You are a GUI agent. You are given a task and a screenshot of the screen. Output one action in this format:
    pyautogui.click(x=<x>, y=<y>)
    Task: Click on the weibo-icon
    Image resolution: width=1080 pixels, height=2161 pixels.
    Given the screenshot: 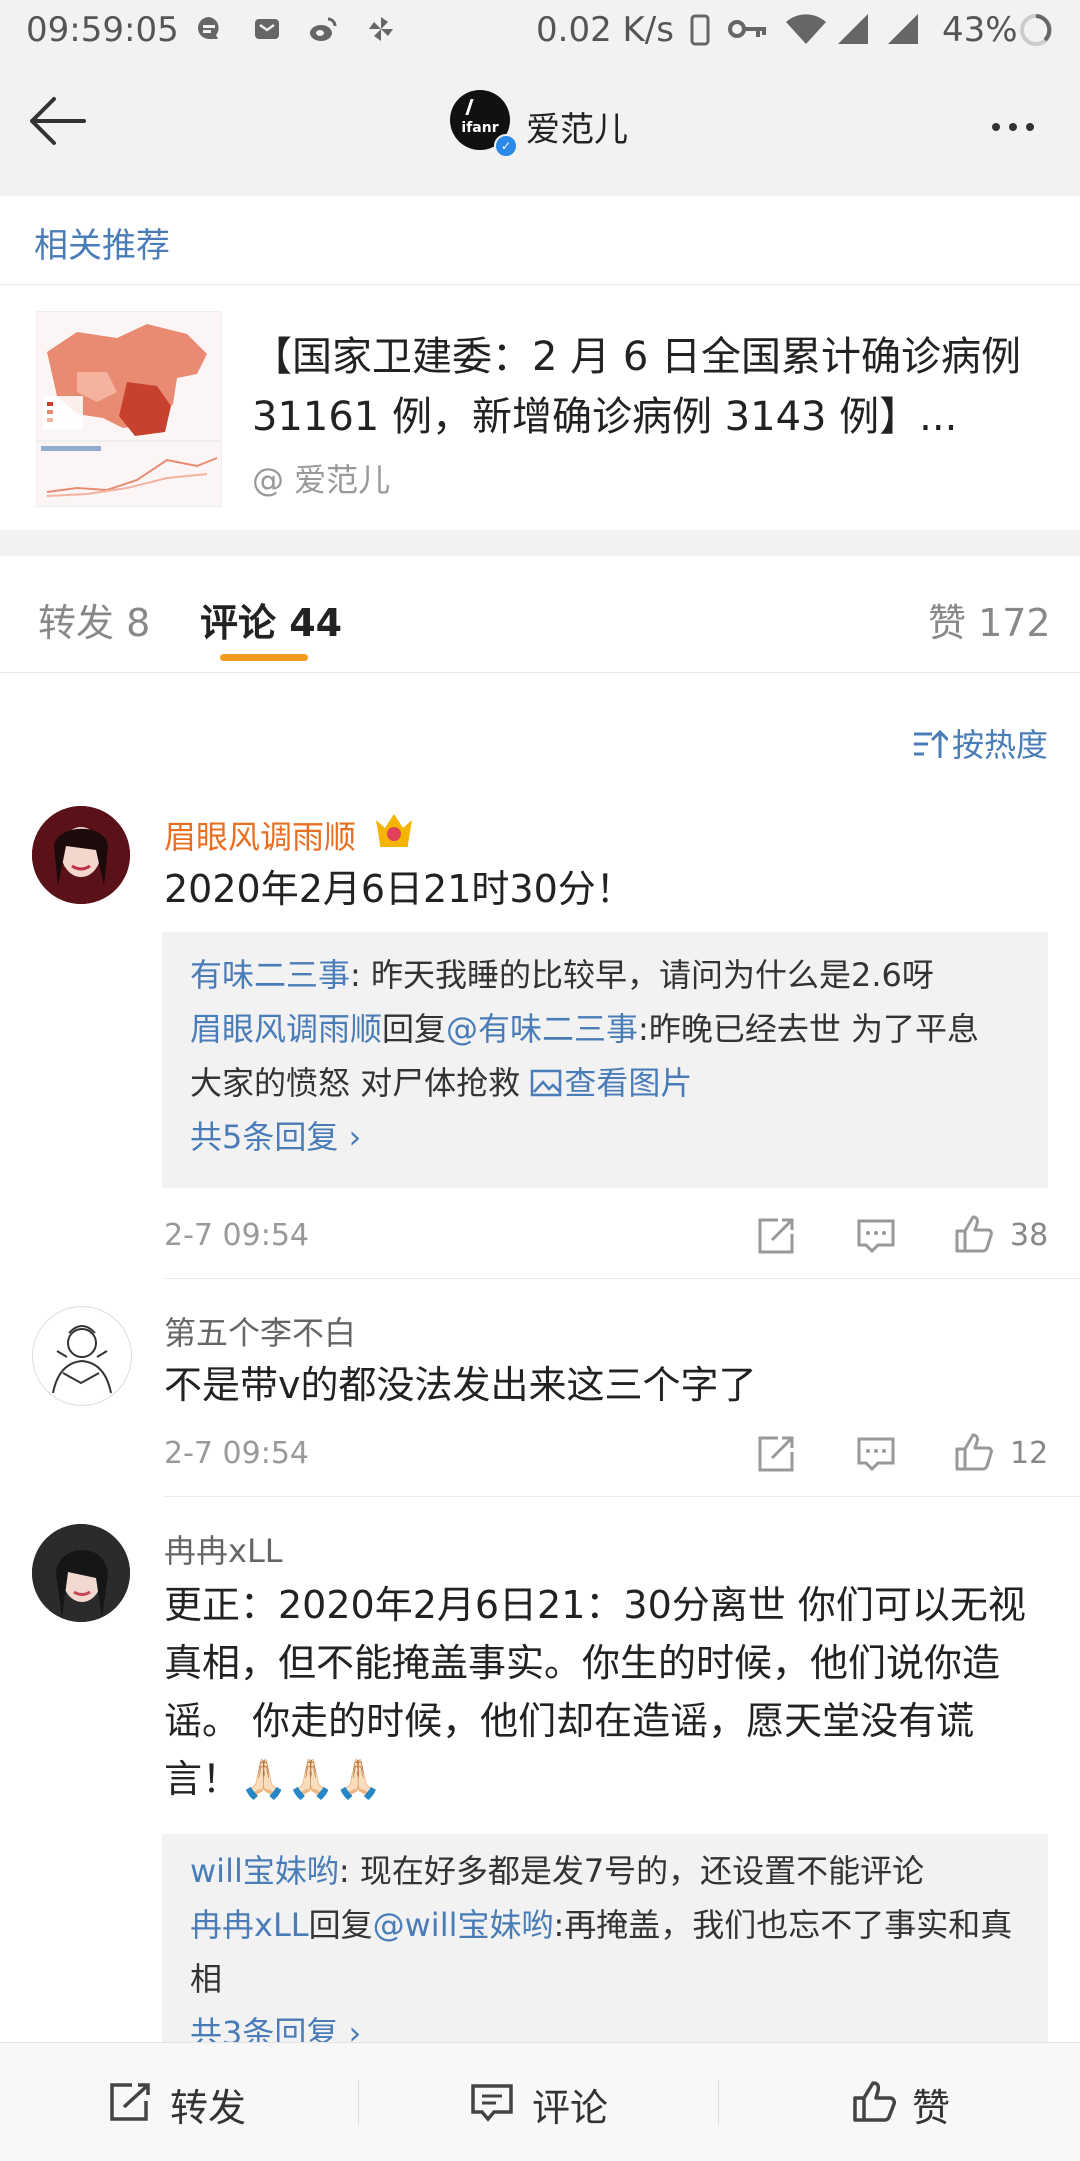 What is the action you would take?
    pyautogui.click(x=323, y=29)
    